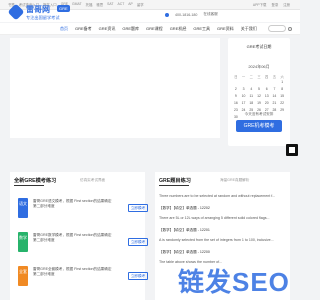 The height and width of the screenshot is (300, 320). Describe the element at coordinates (244, 96) in the screenshot. I see `calendar-day: 10` at that location.